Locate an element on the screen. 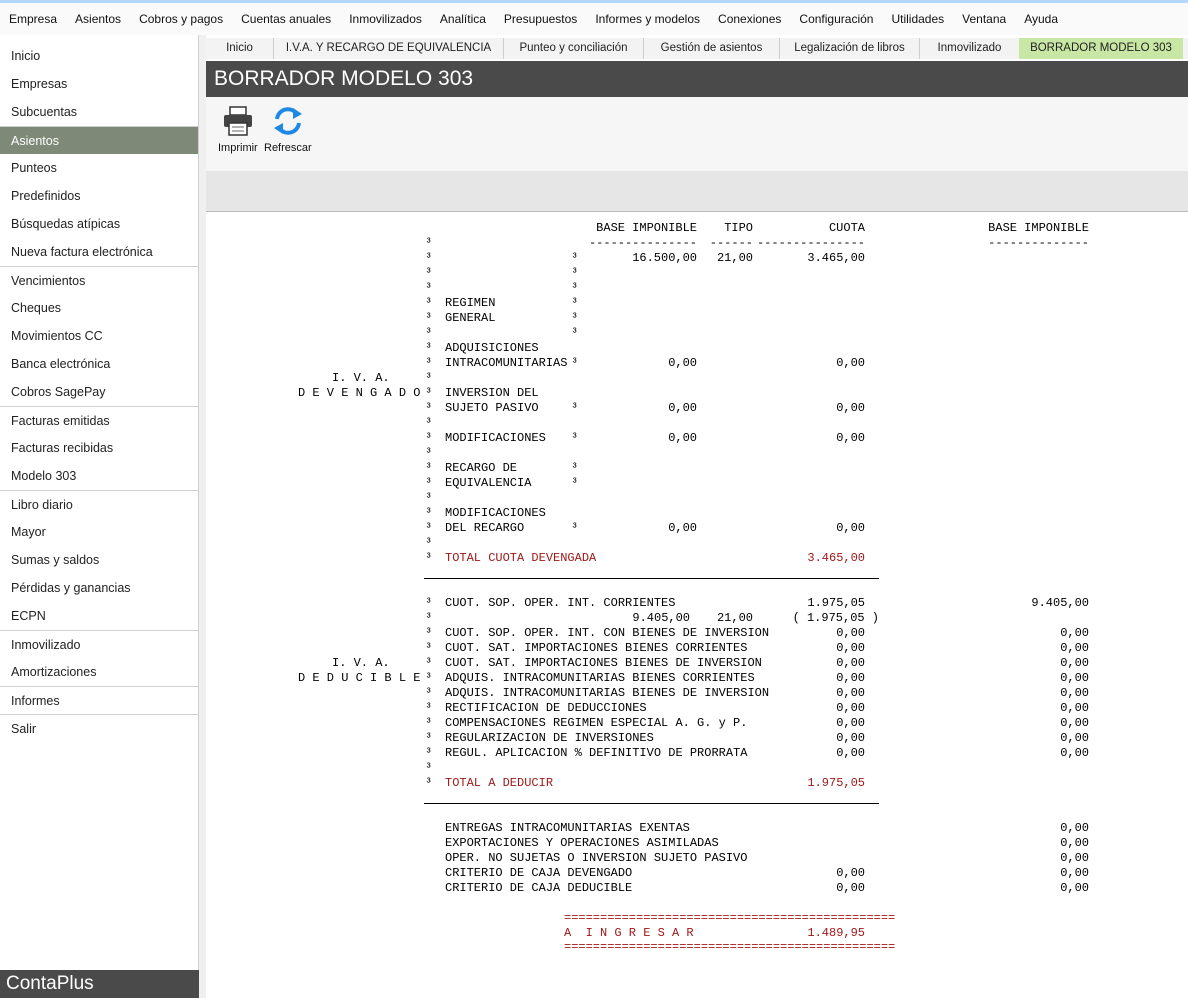 The height and width of the screenshot is (998, 1188). sidebar-item: Banca electrónica is located at coordinates (99, 364).